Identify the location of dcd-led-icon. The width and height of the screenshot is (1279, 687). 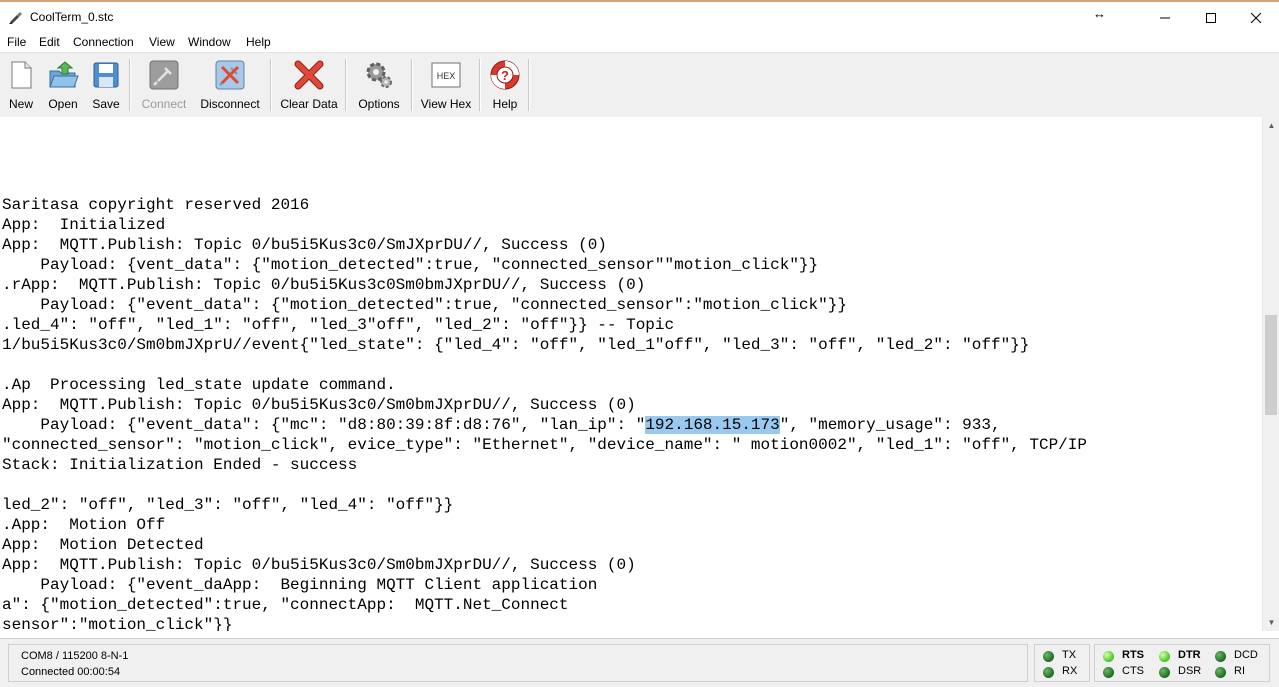
(1220, 656).